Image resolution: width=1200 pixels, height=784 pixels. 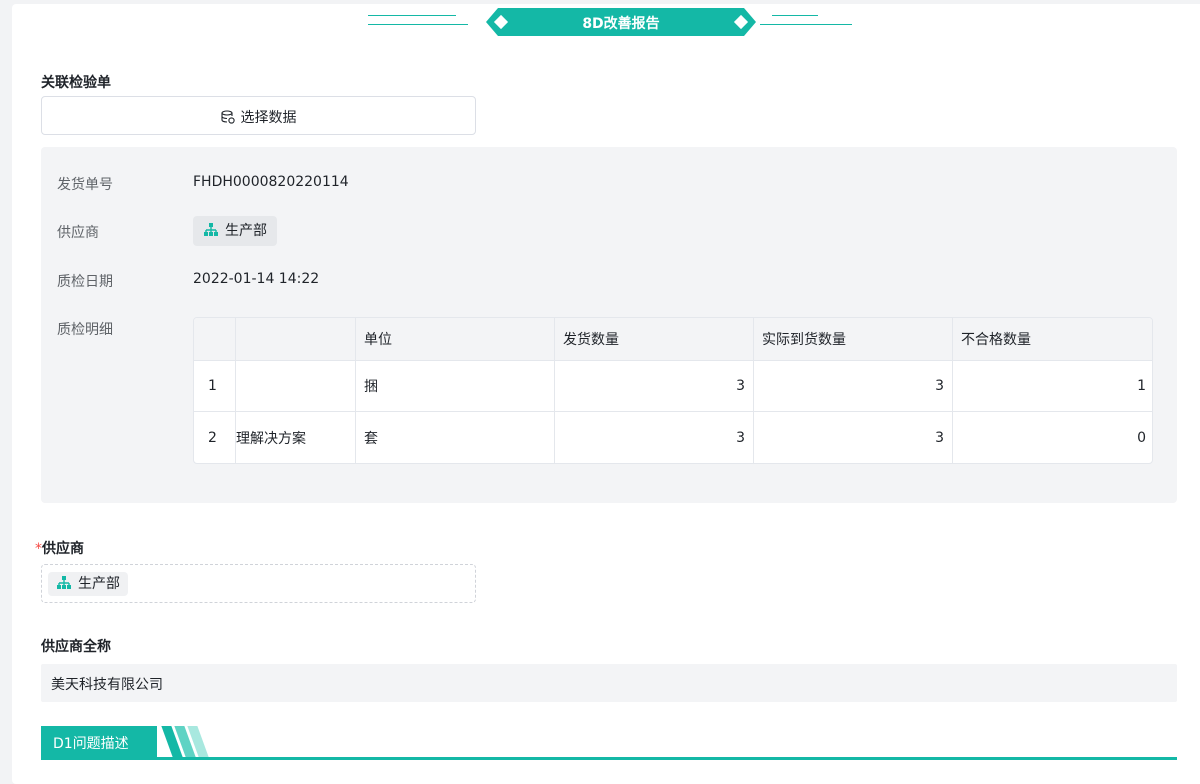 I want to click on supplier-fullname-field: 美天科技有限公司, so click(x=609, y=683).